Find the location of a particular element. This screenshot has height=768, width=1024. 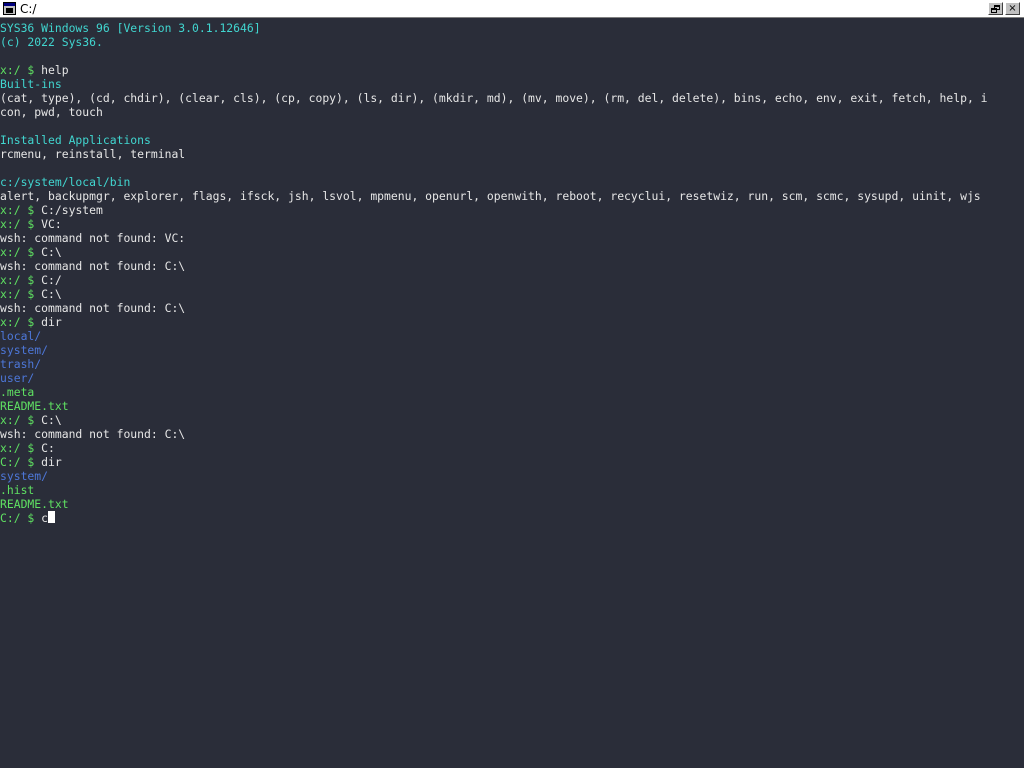

command-text: C:/system is located at coordinates (72, 210).